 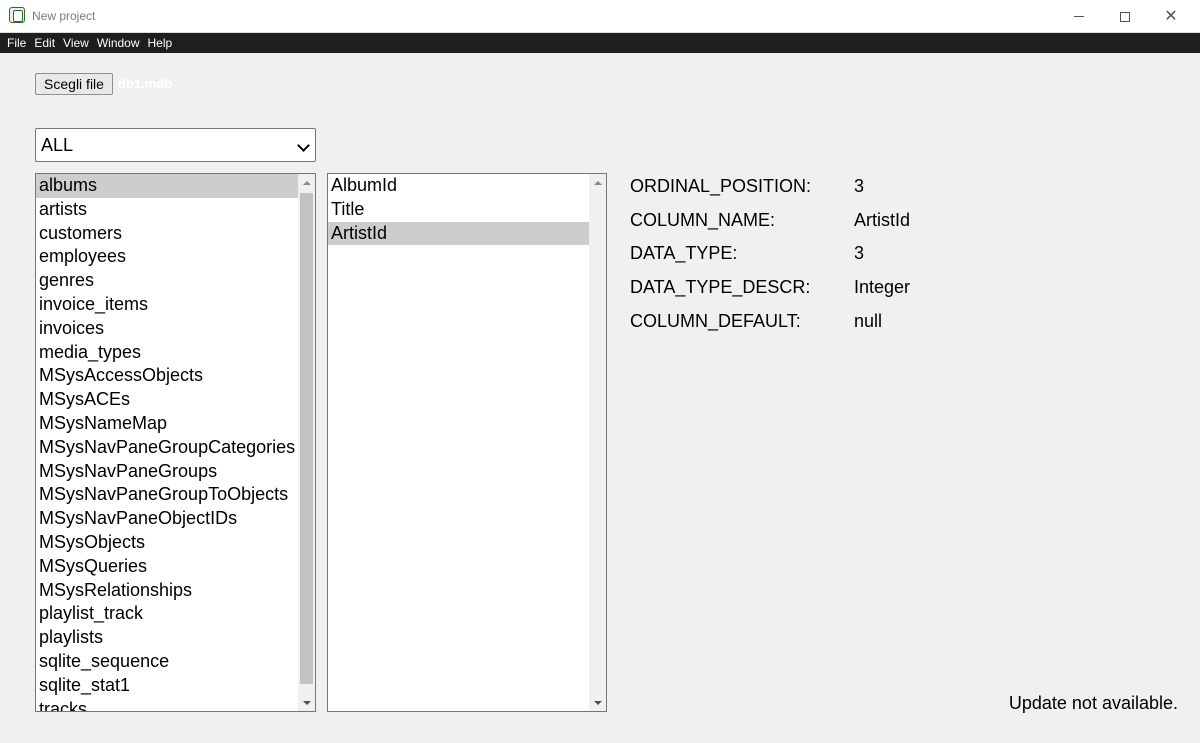 I want to click on list-item: MSysNavPaneGroupToObjects, so click(x=167, y=495).